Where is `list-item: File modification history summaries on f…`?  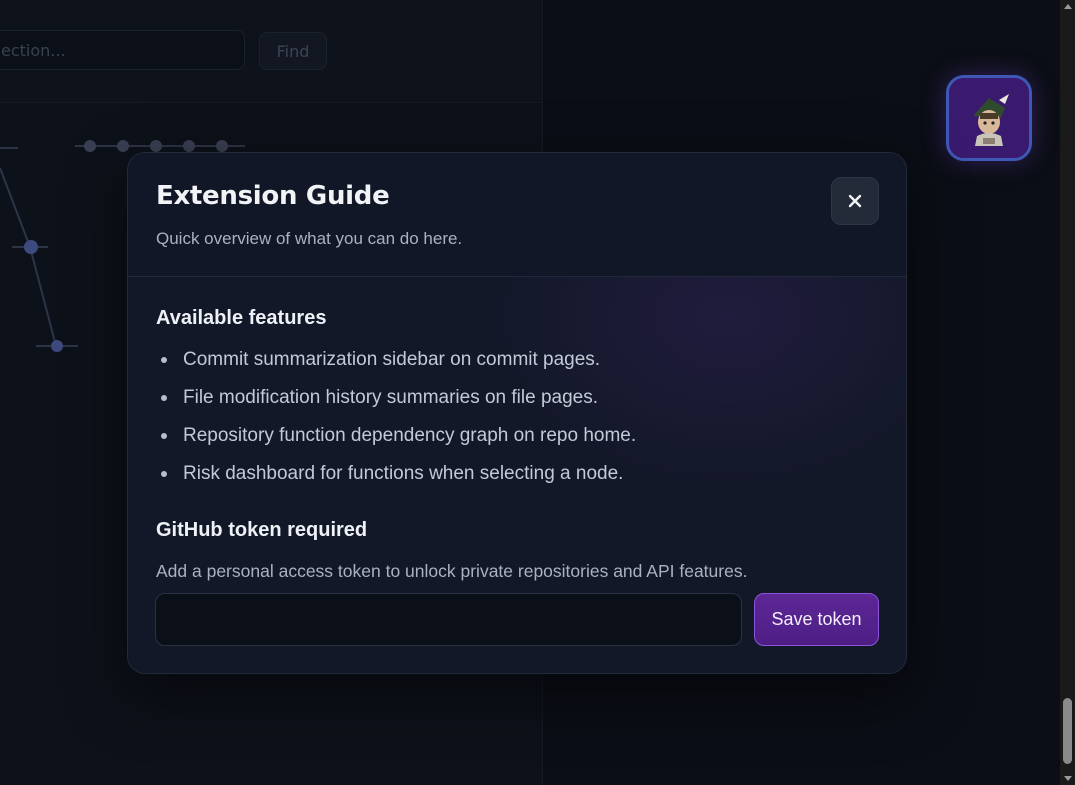
list-item: File modification history summaries on f… is located at coordinates (396, 404).